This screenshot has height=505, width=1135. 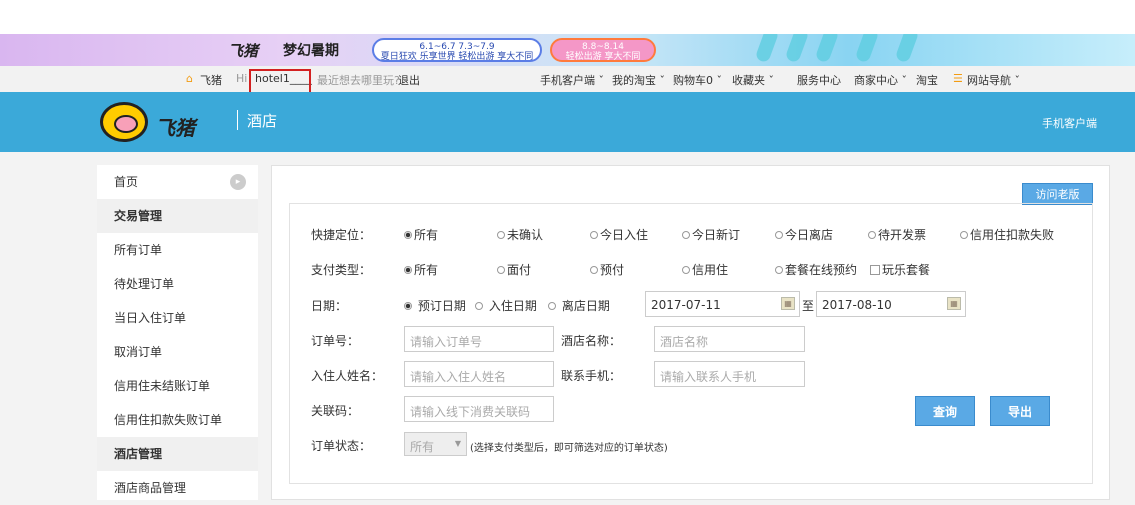 What do you see at coordinates (177, 182) in the screenshot?
I see `sidebar-item-home: 首页 ▸` at bounding box center [177, 182].